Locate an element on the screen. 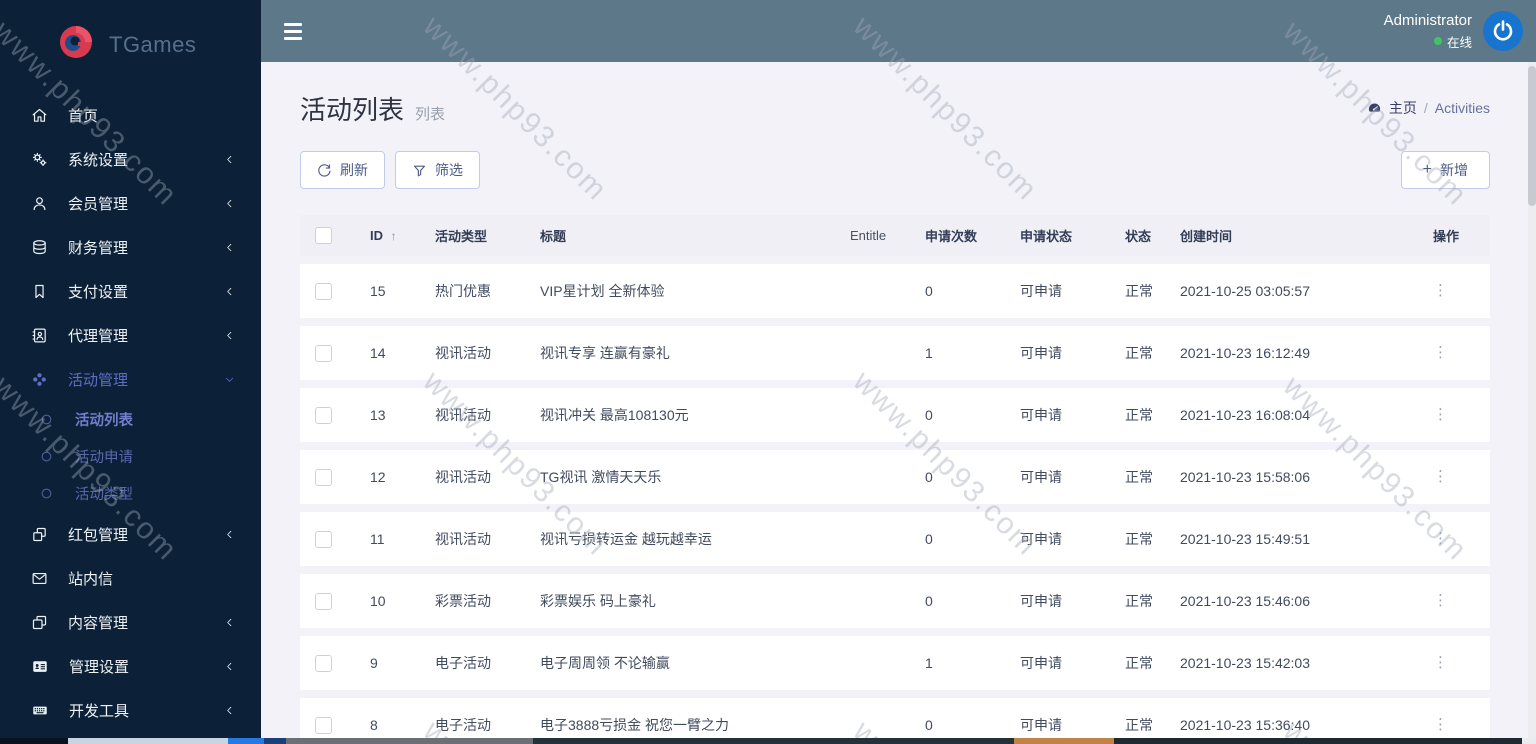 This screenshot has height=744, width=1536. column-header-title: 标题 is located at coordinates (685, 235).